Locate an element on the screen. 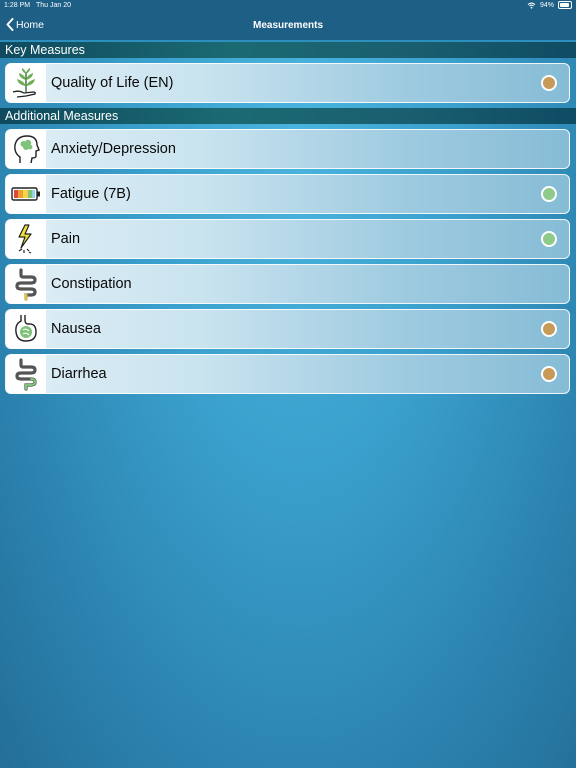 This screenshot has width=576, height=768. page-title: Measurements is located at coordinates (288, 25).